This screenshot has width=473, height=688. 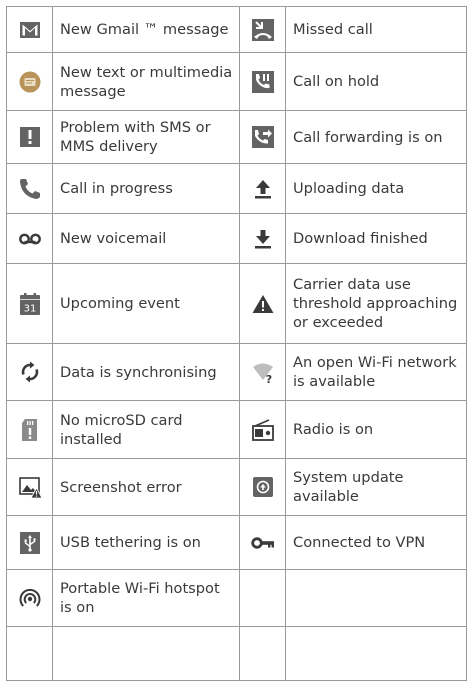 What do you see at coordinates (30, 487) in the screenshot?
I see `screenshot-error-icon` at bounding box center [30, 487].